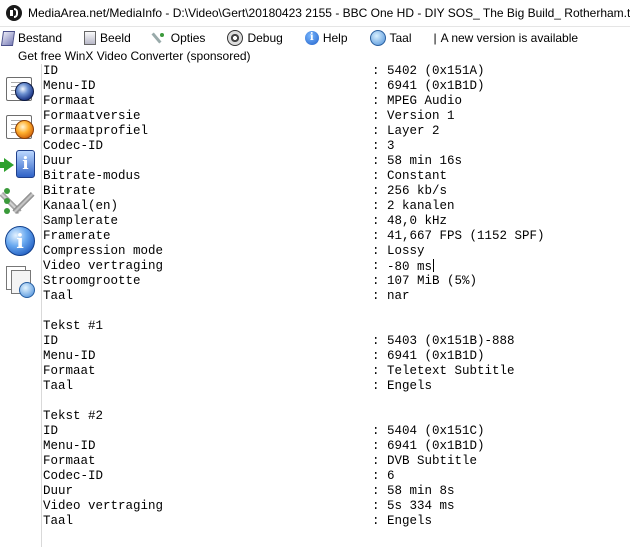 This screenshot has width=630, height=547. I want to click on preferences-icon, so click(19, 202).